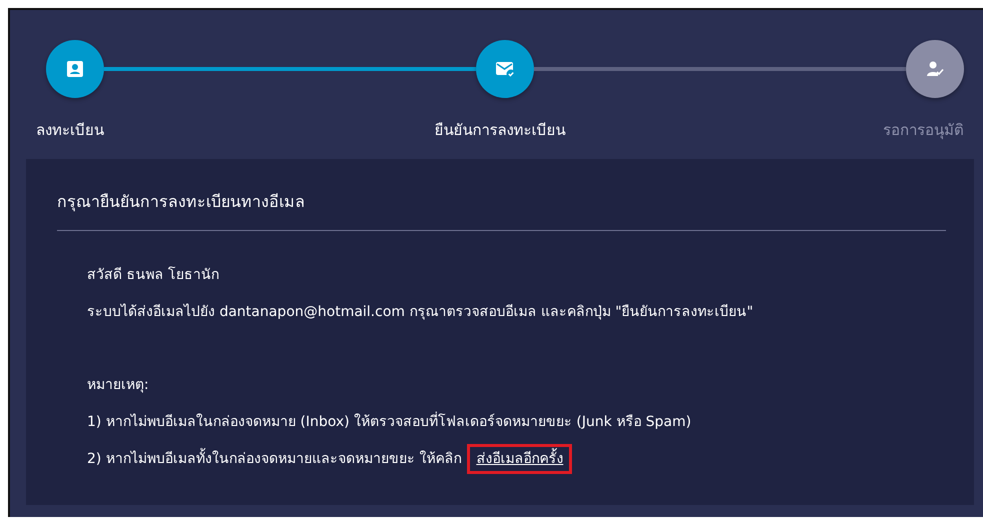 This screenshot has width=983, height=519. I want to click on message-text: ระบบได้ส่งอีเมลไปยัง dantanapon@hotmail.com กรุณาตรวจสอบอีเมล และคลิกปุ่ม "ยืนยันการลงทะเบียน", so click(420, 312).